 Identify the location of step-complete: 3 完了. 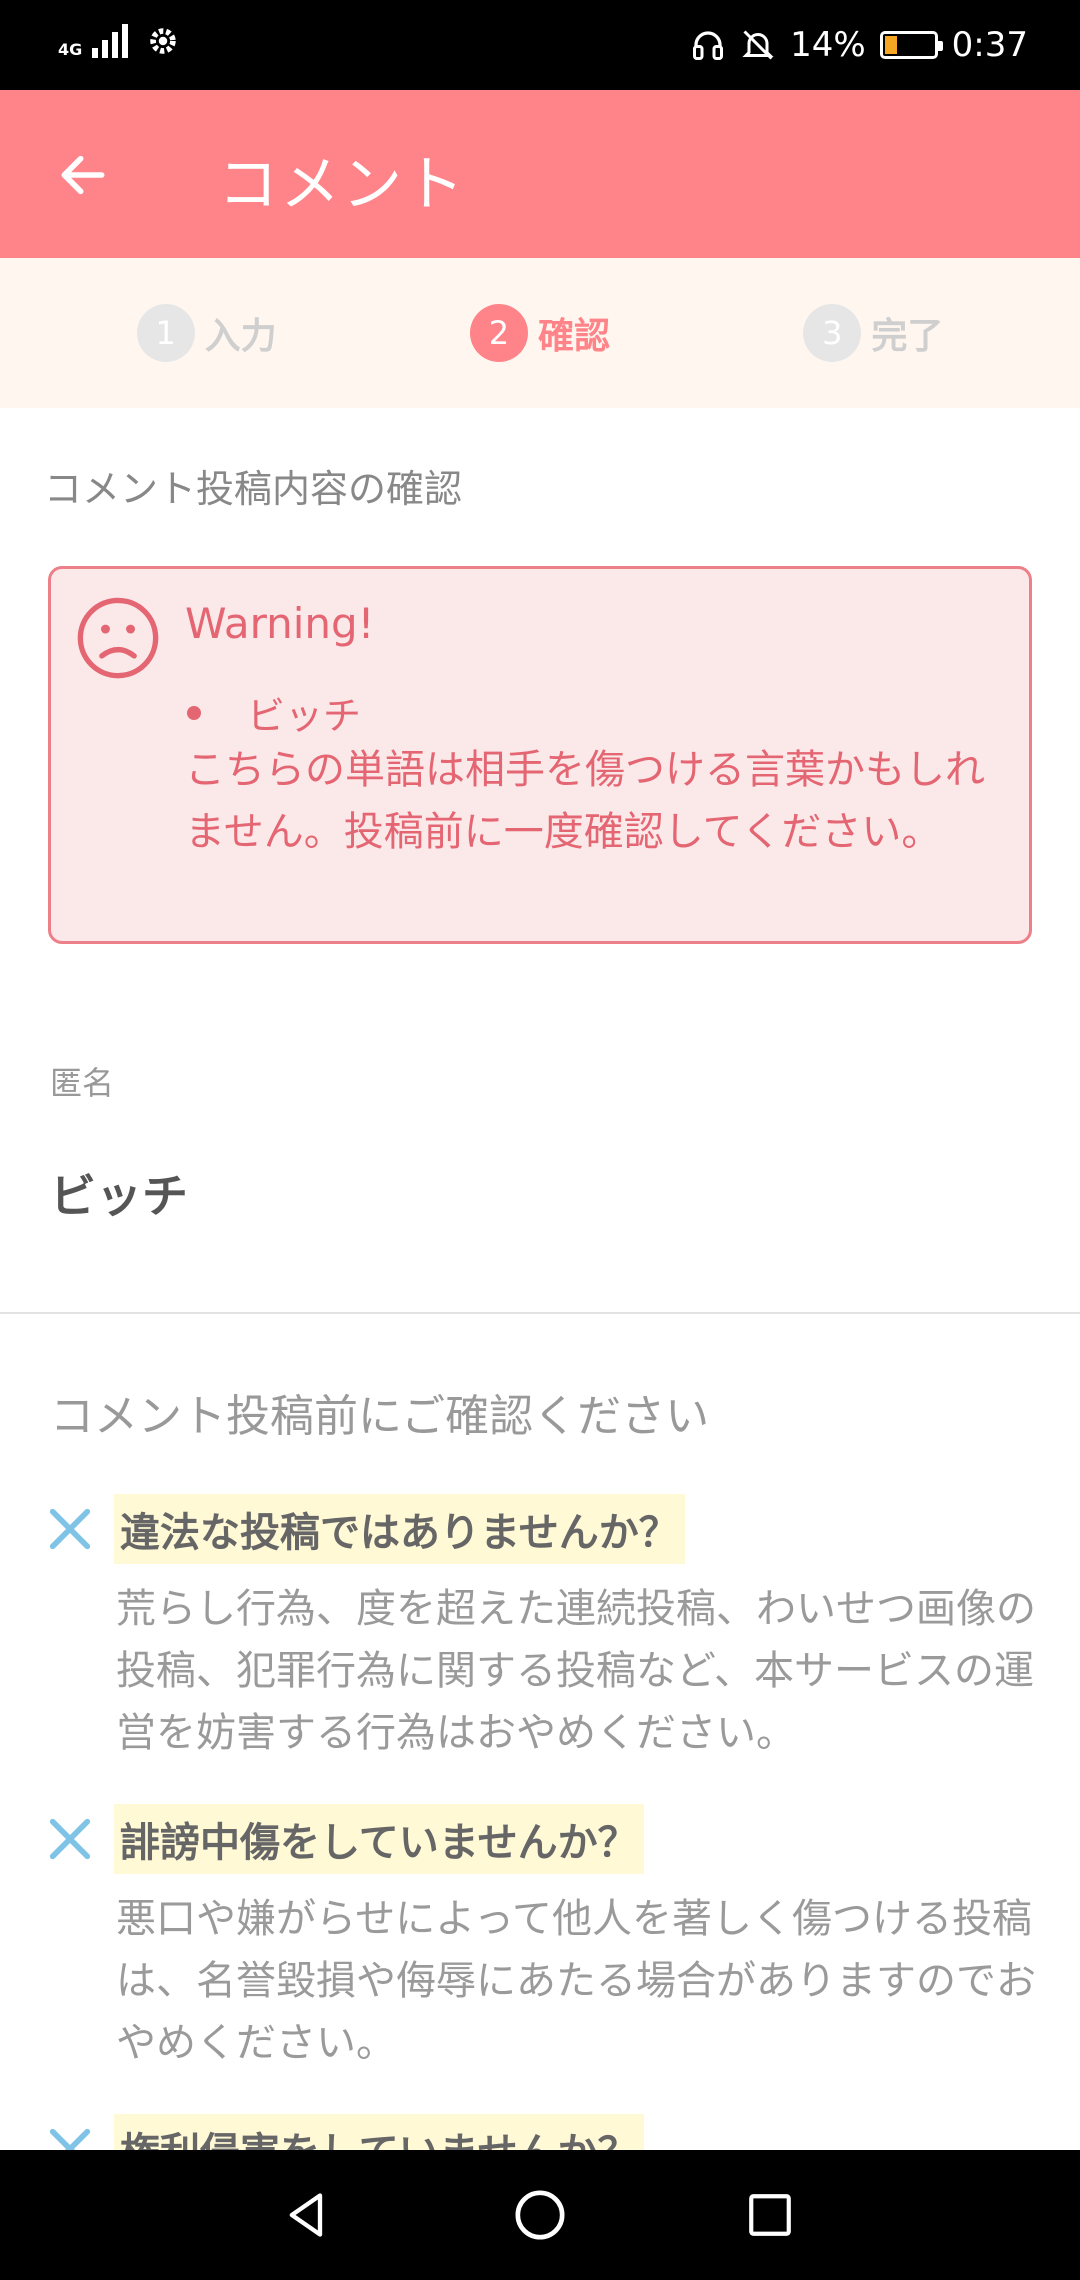
(873, 333).